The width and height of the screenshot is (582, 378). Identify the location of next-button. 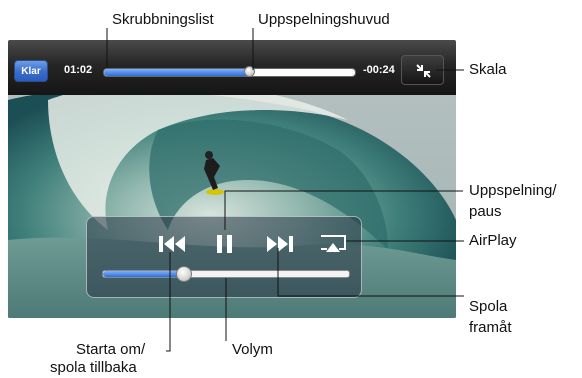
(280, 246).